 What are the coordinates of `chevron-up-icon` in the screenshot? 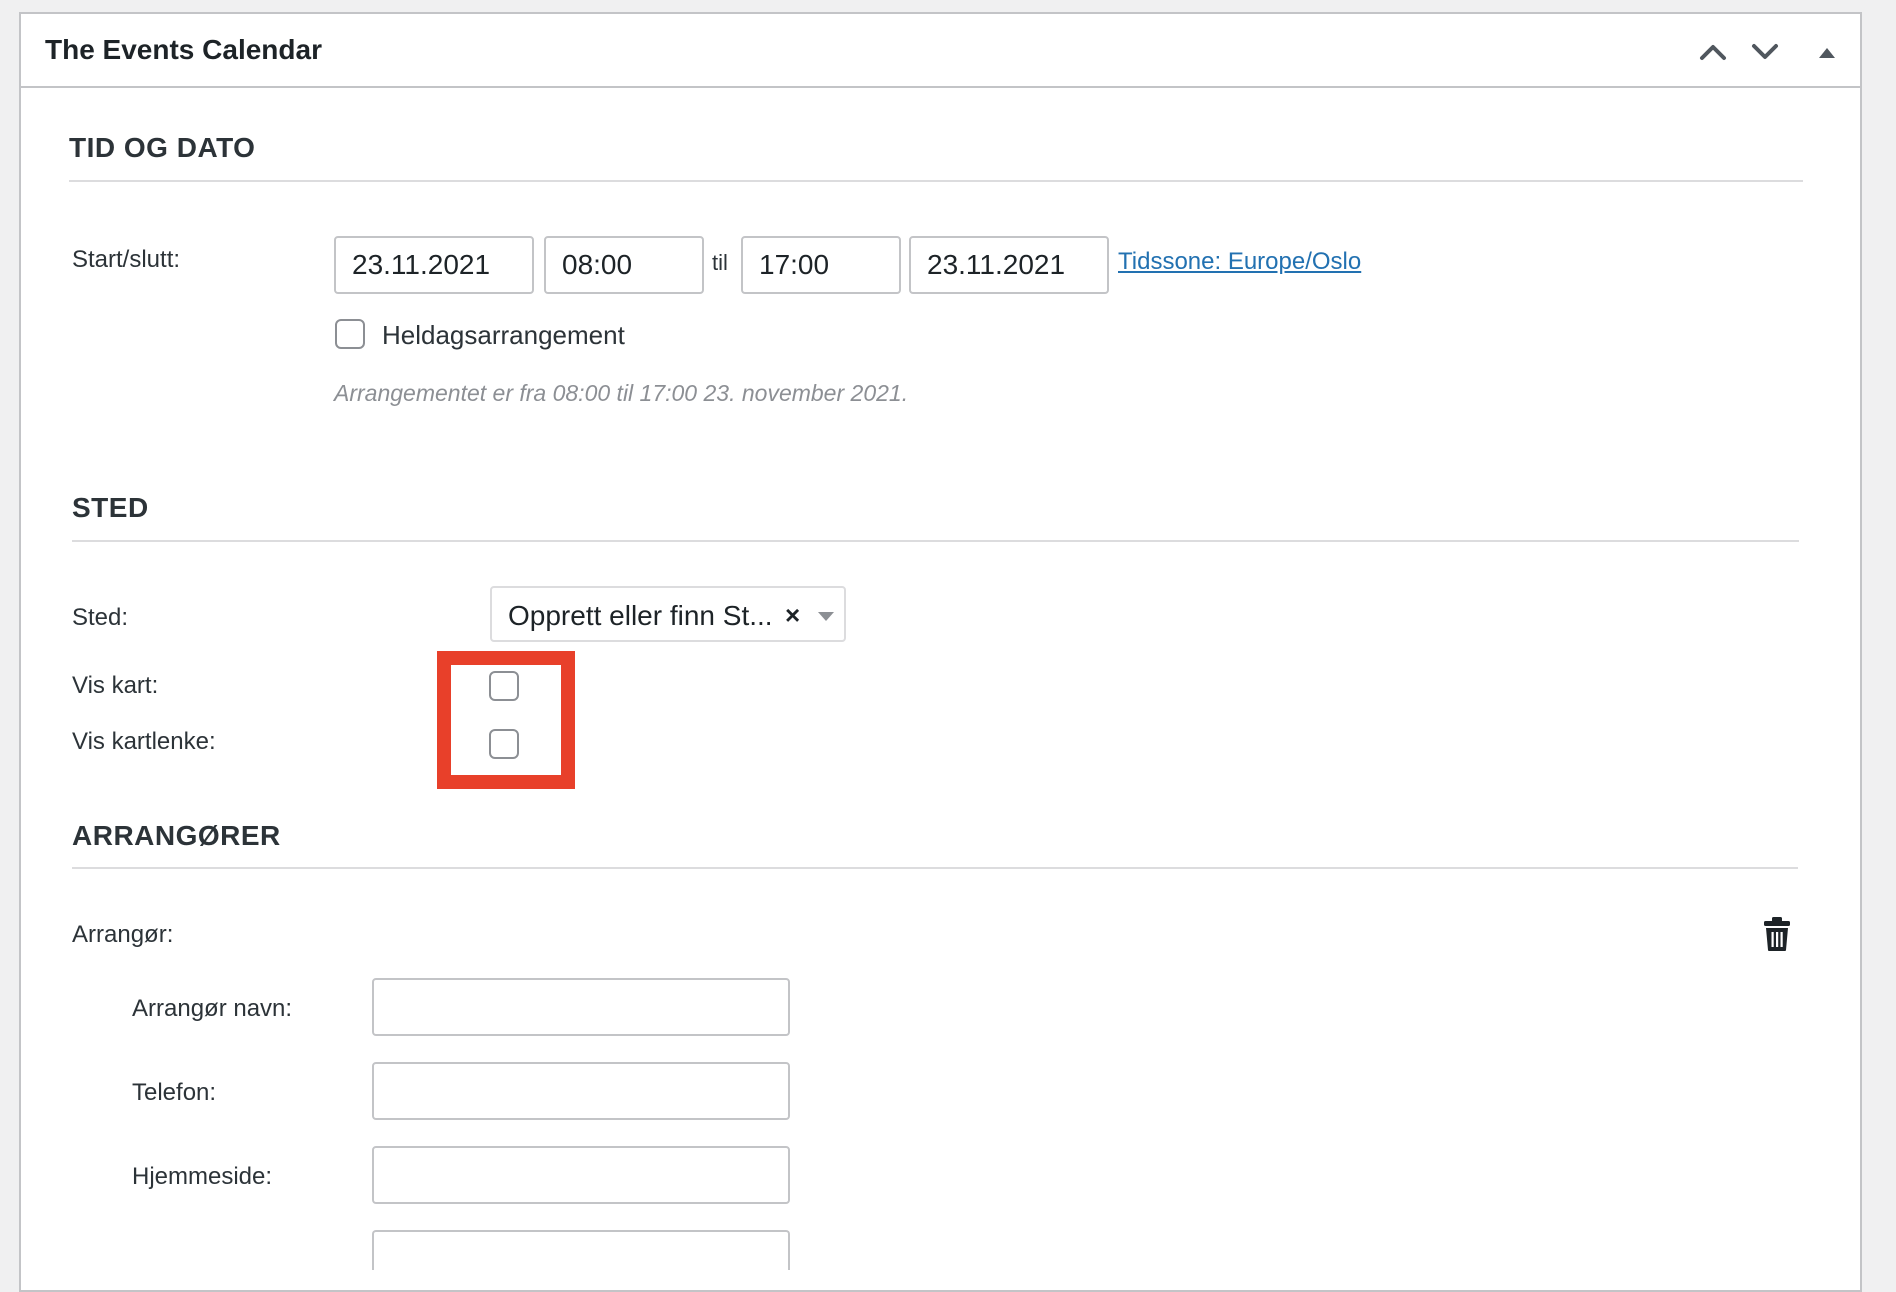 It's located at (1713, 52).